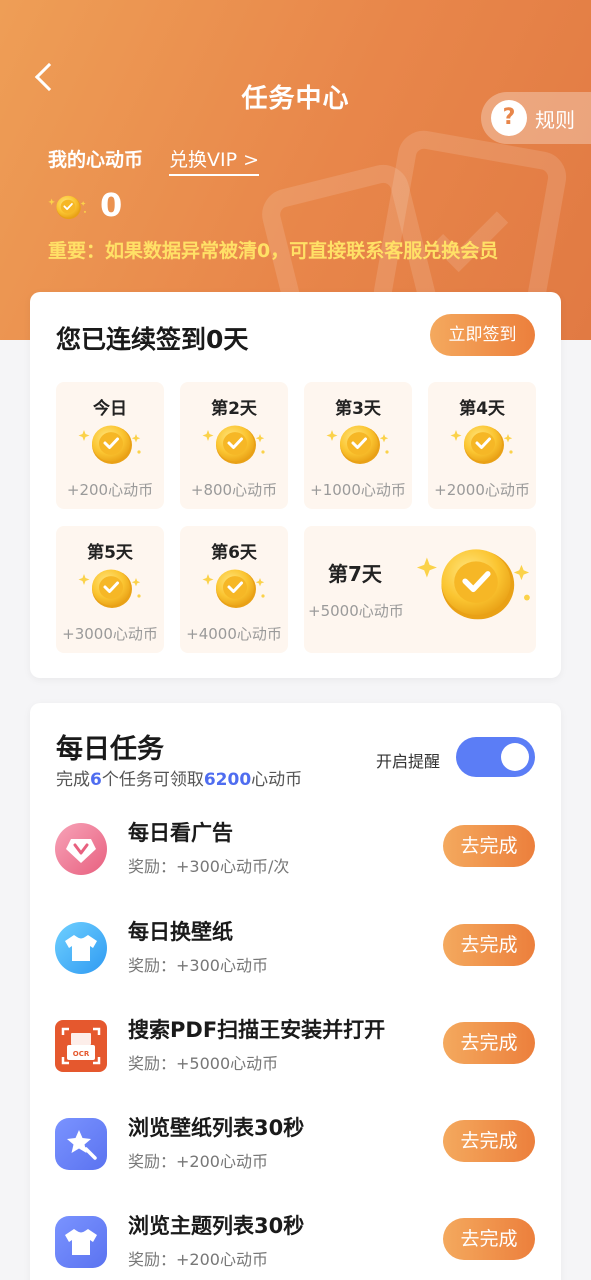 The image size is (591, 1280). Describe the element at coordinates (358, 409) in the screenshot. I see `day-label: 第3天` at that location.